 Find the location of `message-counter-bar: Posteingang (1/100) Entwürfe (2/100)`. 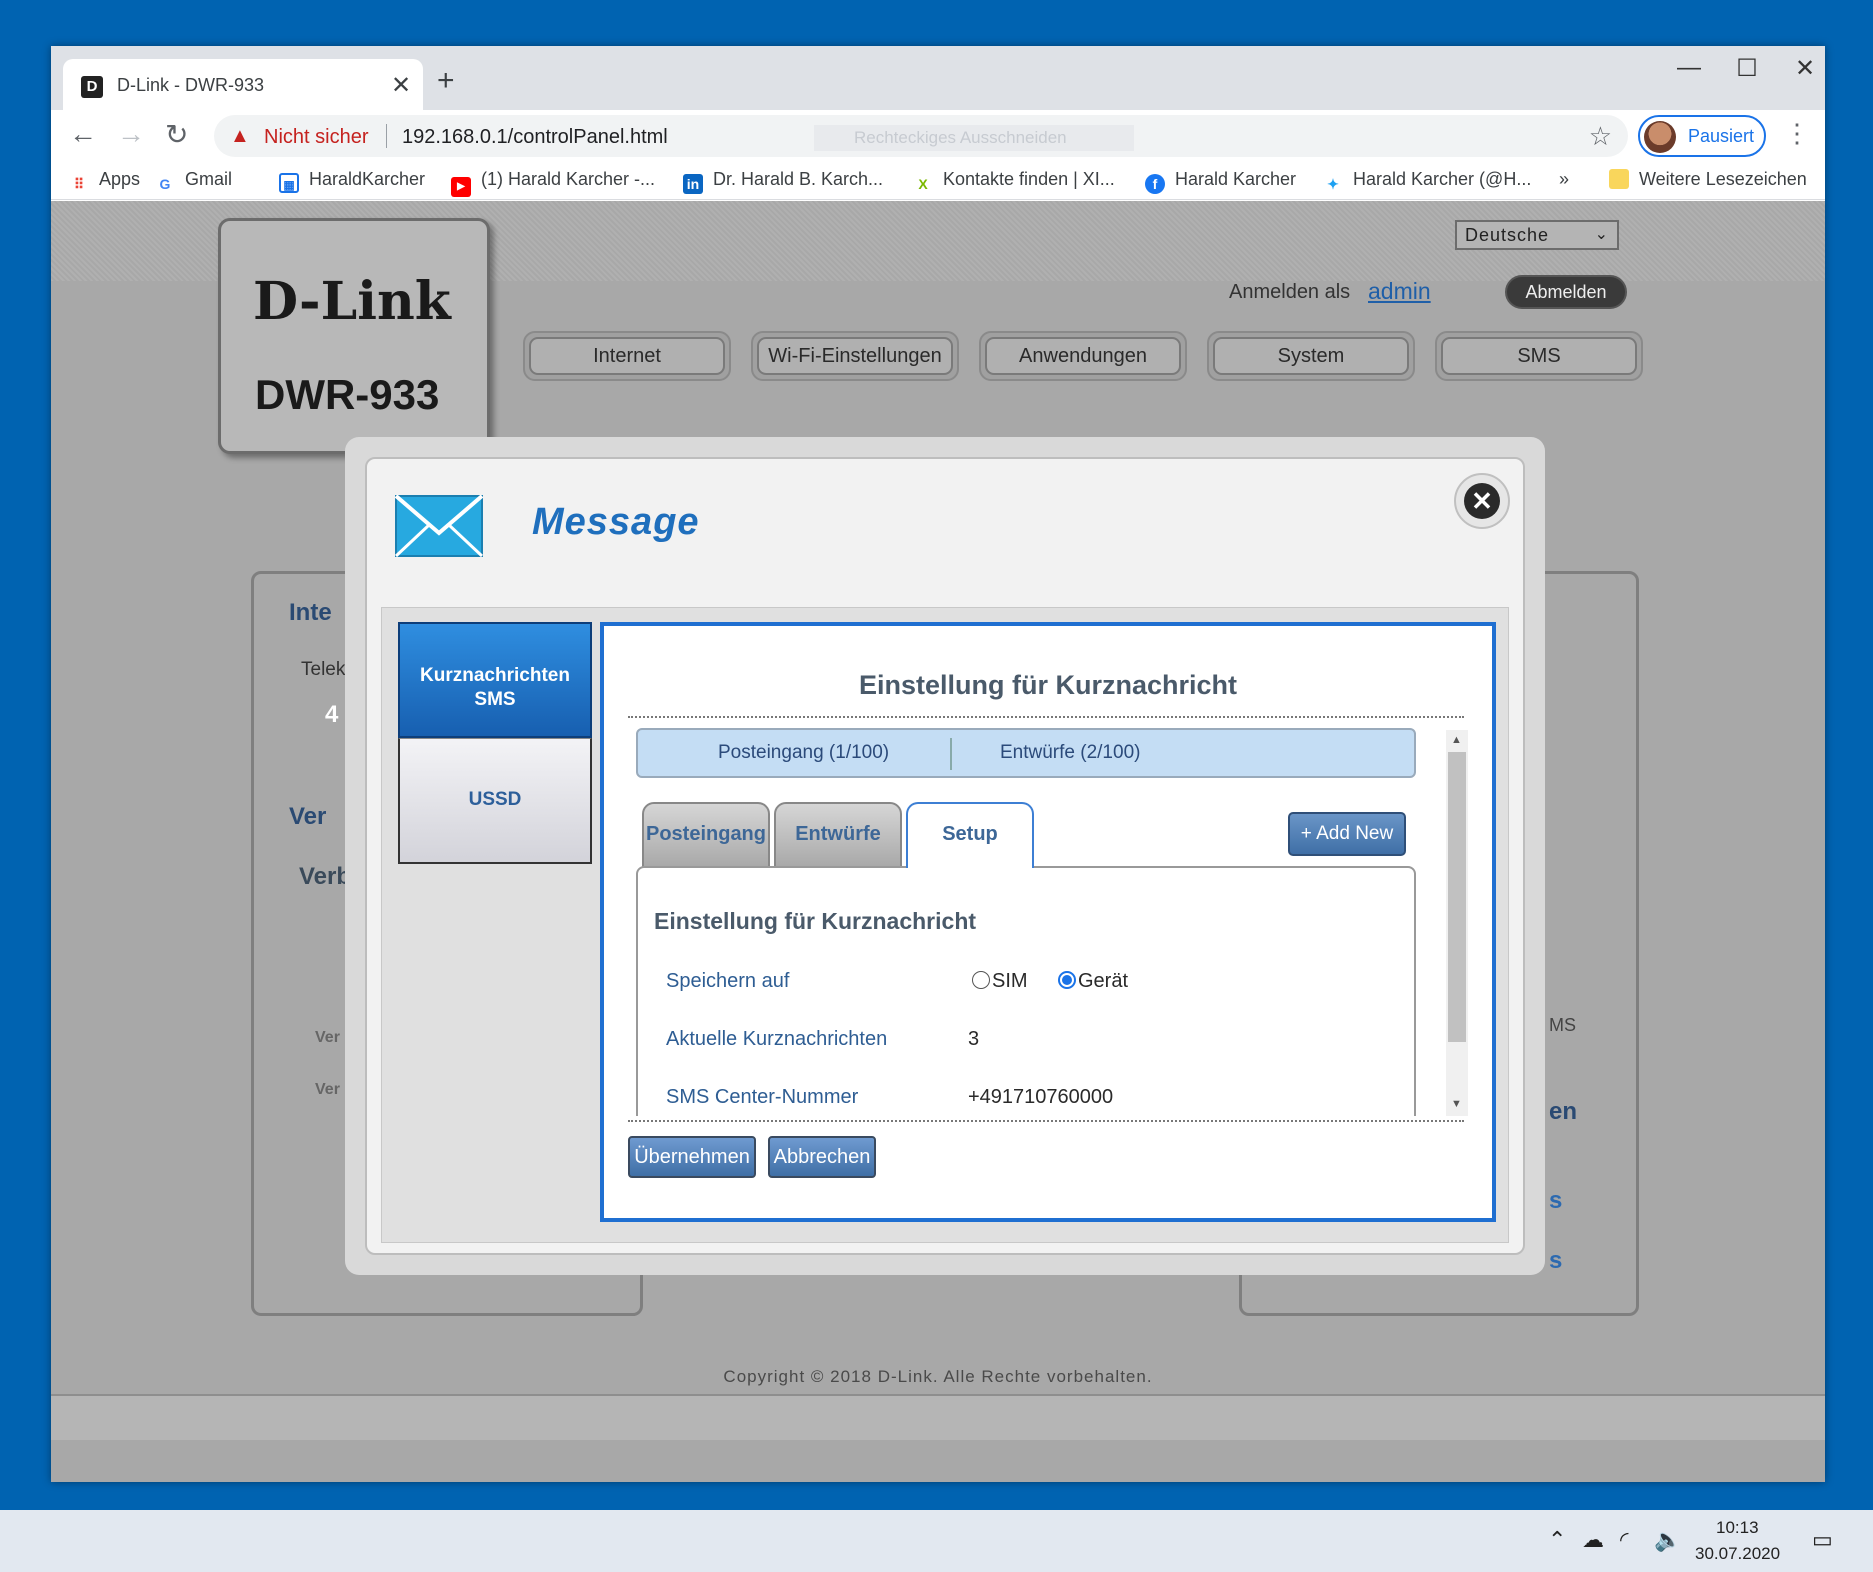

message-counter-bar: Posteingang (1/100) Entwürfe (2/100) is located at coordinates (1026, 753).